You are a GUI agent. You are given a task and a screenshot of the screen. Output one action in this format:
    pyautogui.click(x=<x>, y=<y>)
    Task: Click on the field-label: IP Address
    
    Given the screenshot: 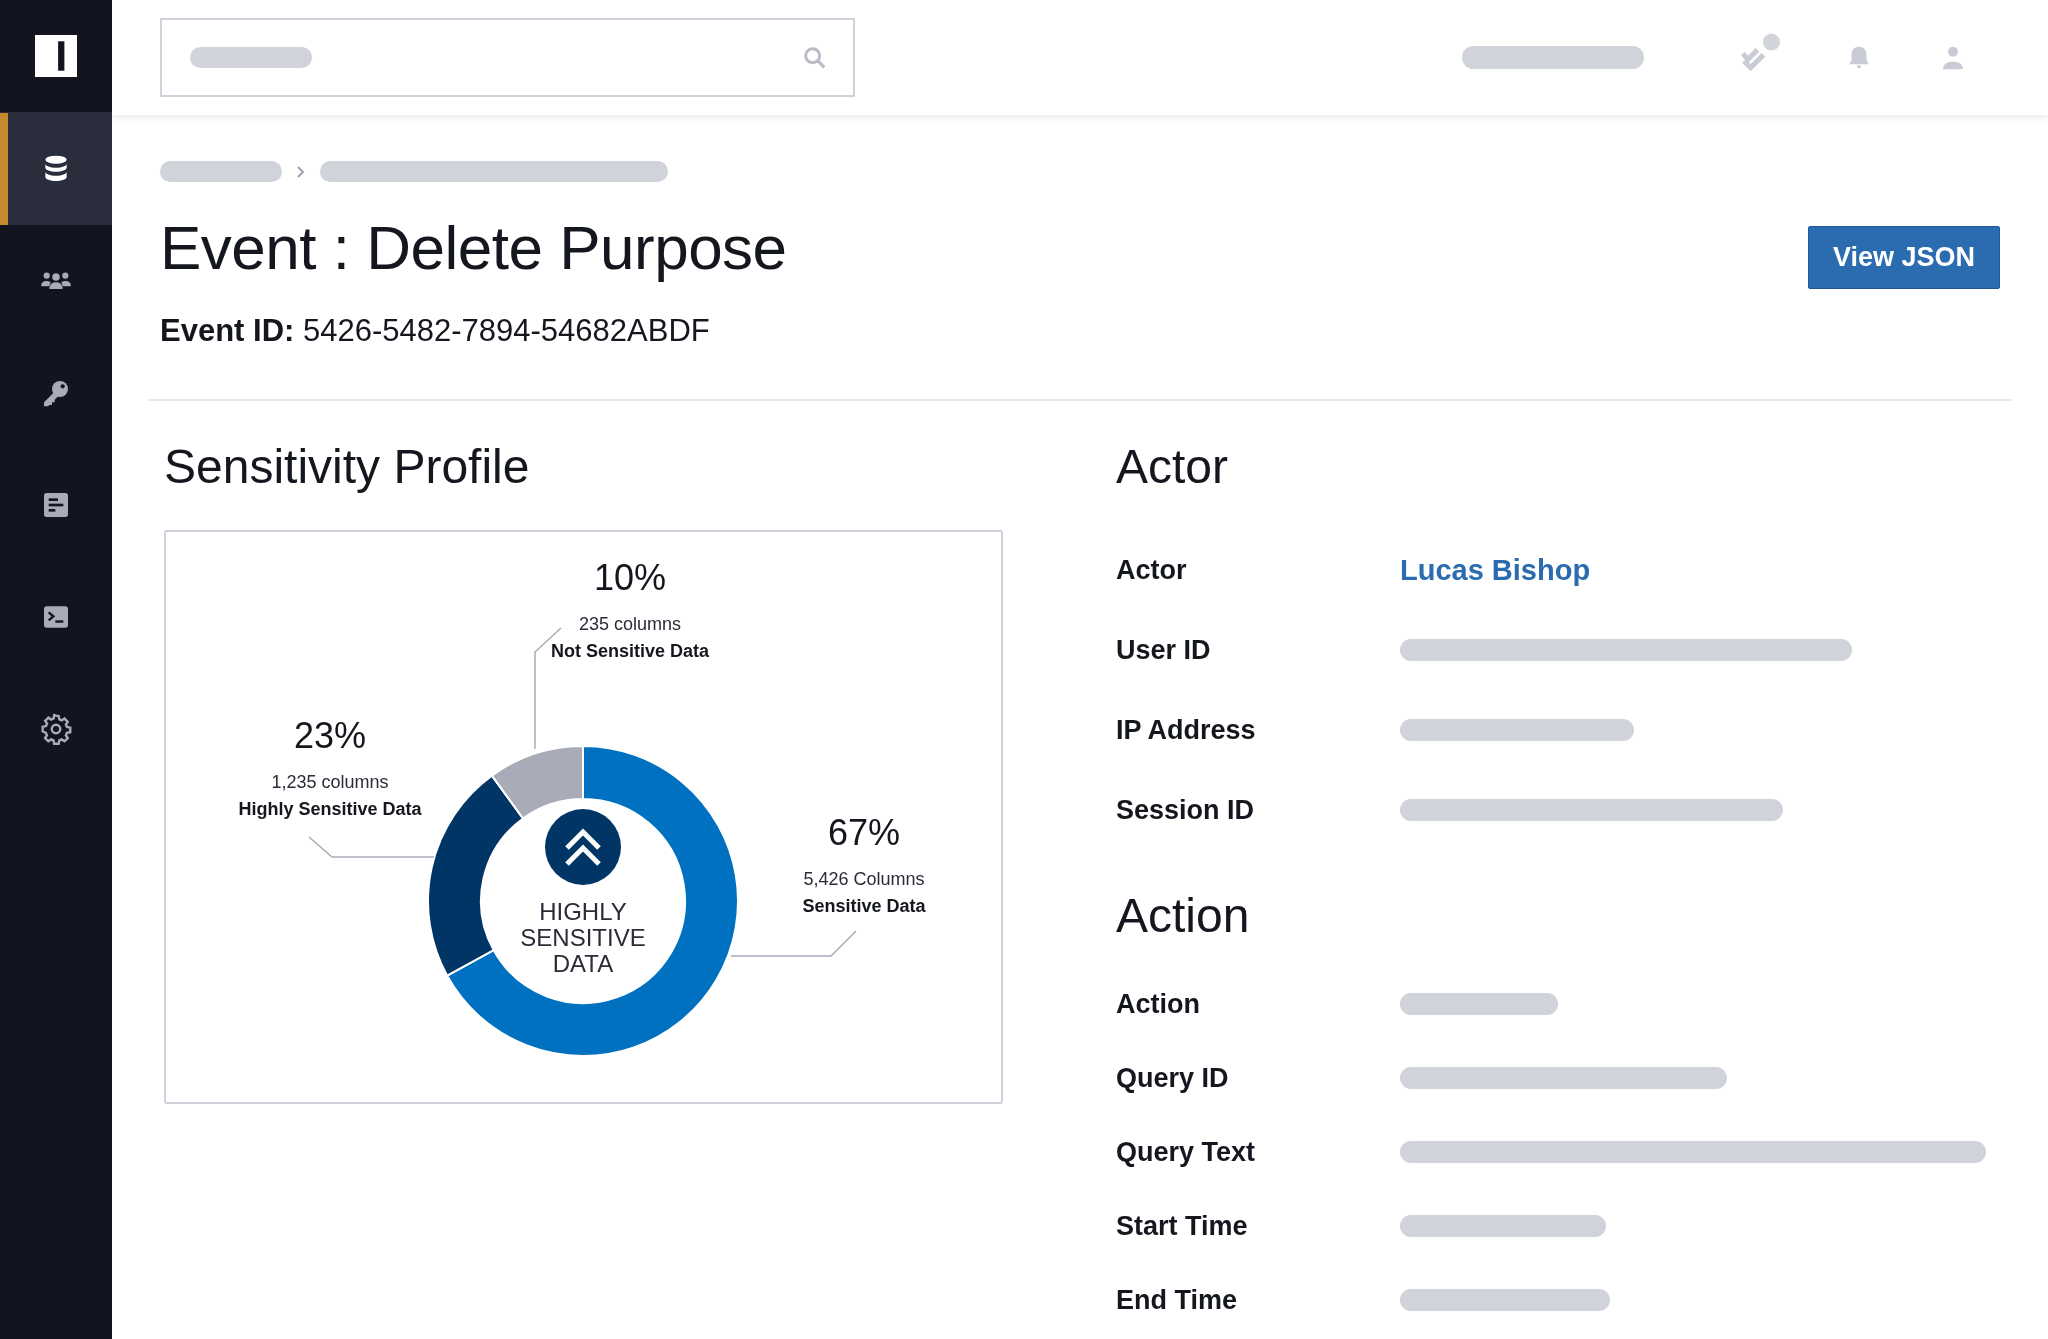 What is the action you would take?
    pyautogui.click(x=1186, y=730)
    